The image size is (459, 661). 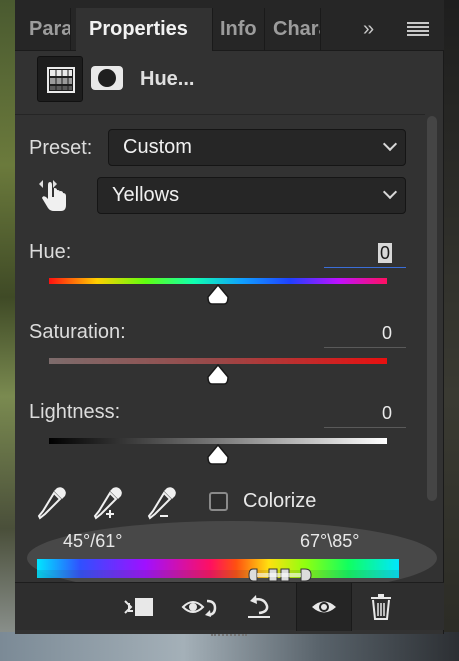 What do you see at coordinates (324, 607) in the screenshot?
I see `toggle-visibility-icon` at bounding box center [324, 607].